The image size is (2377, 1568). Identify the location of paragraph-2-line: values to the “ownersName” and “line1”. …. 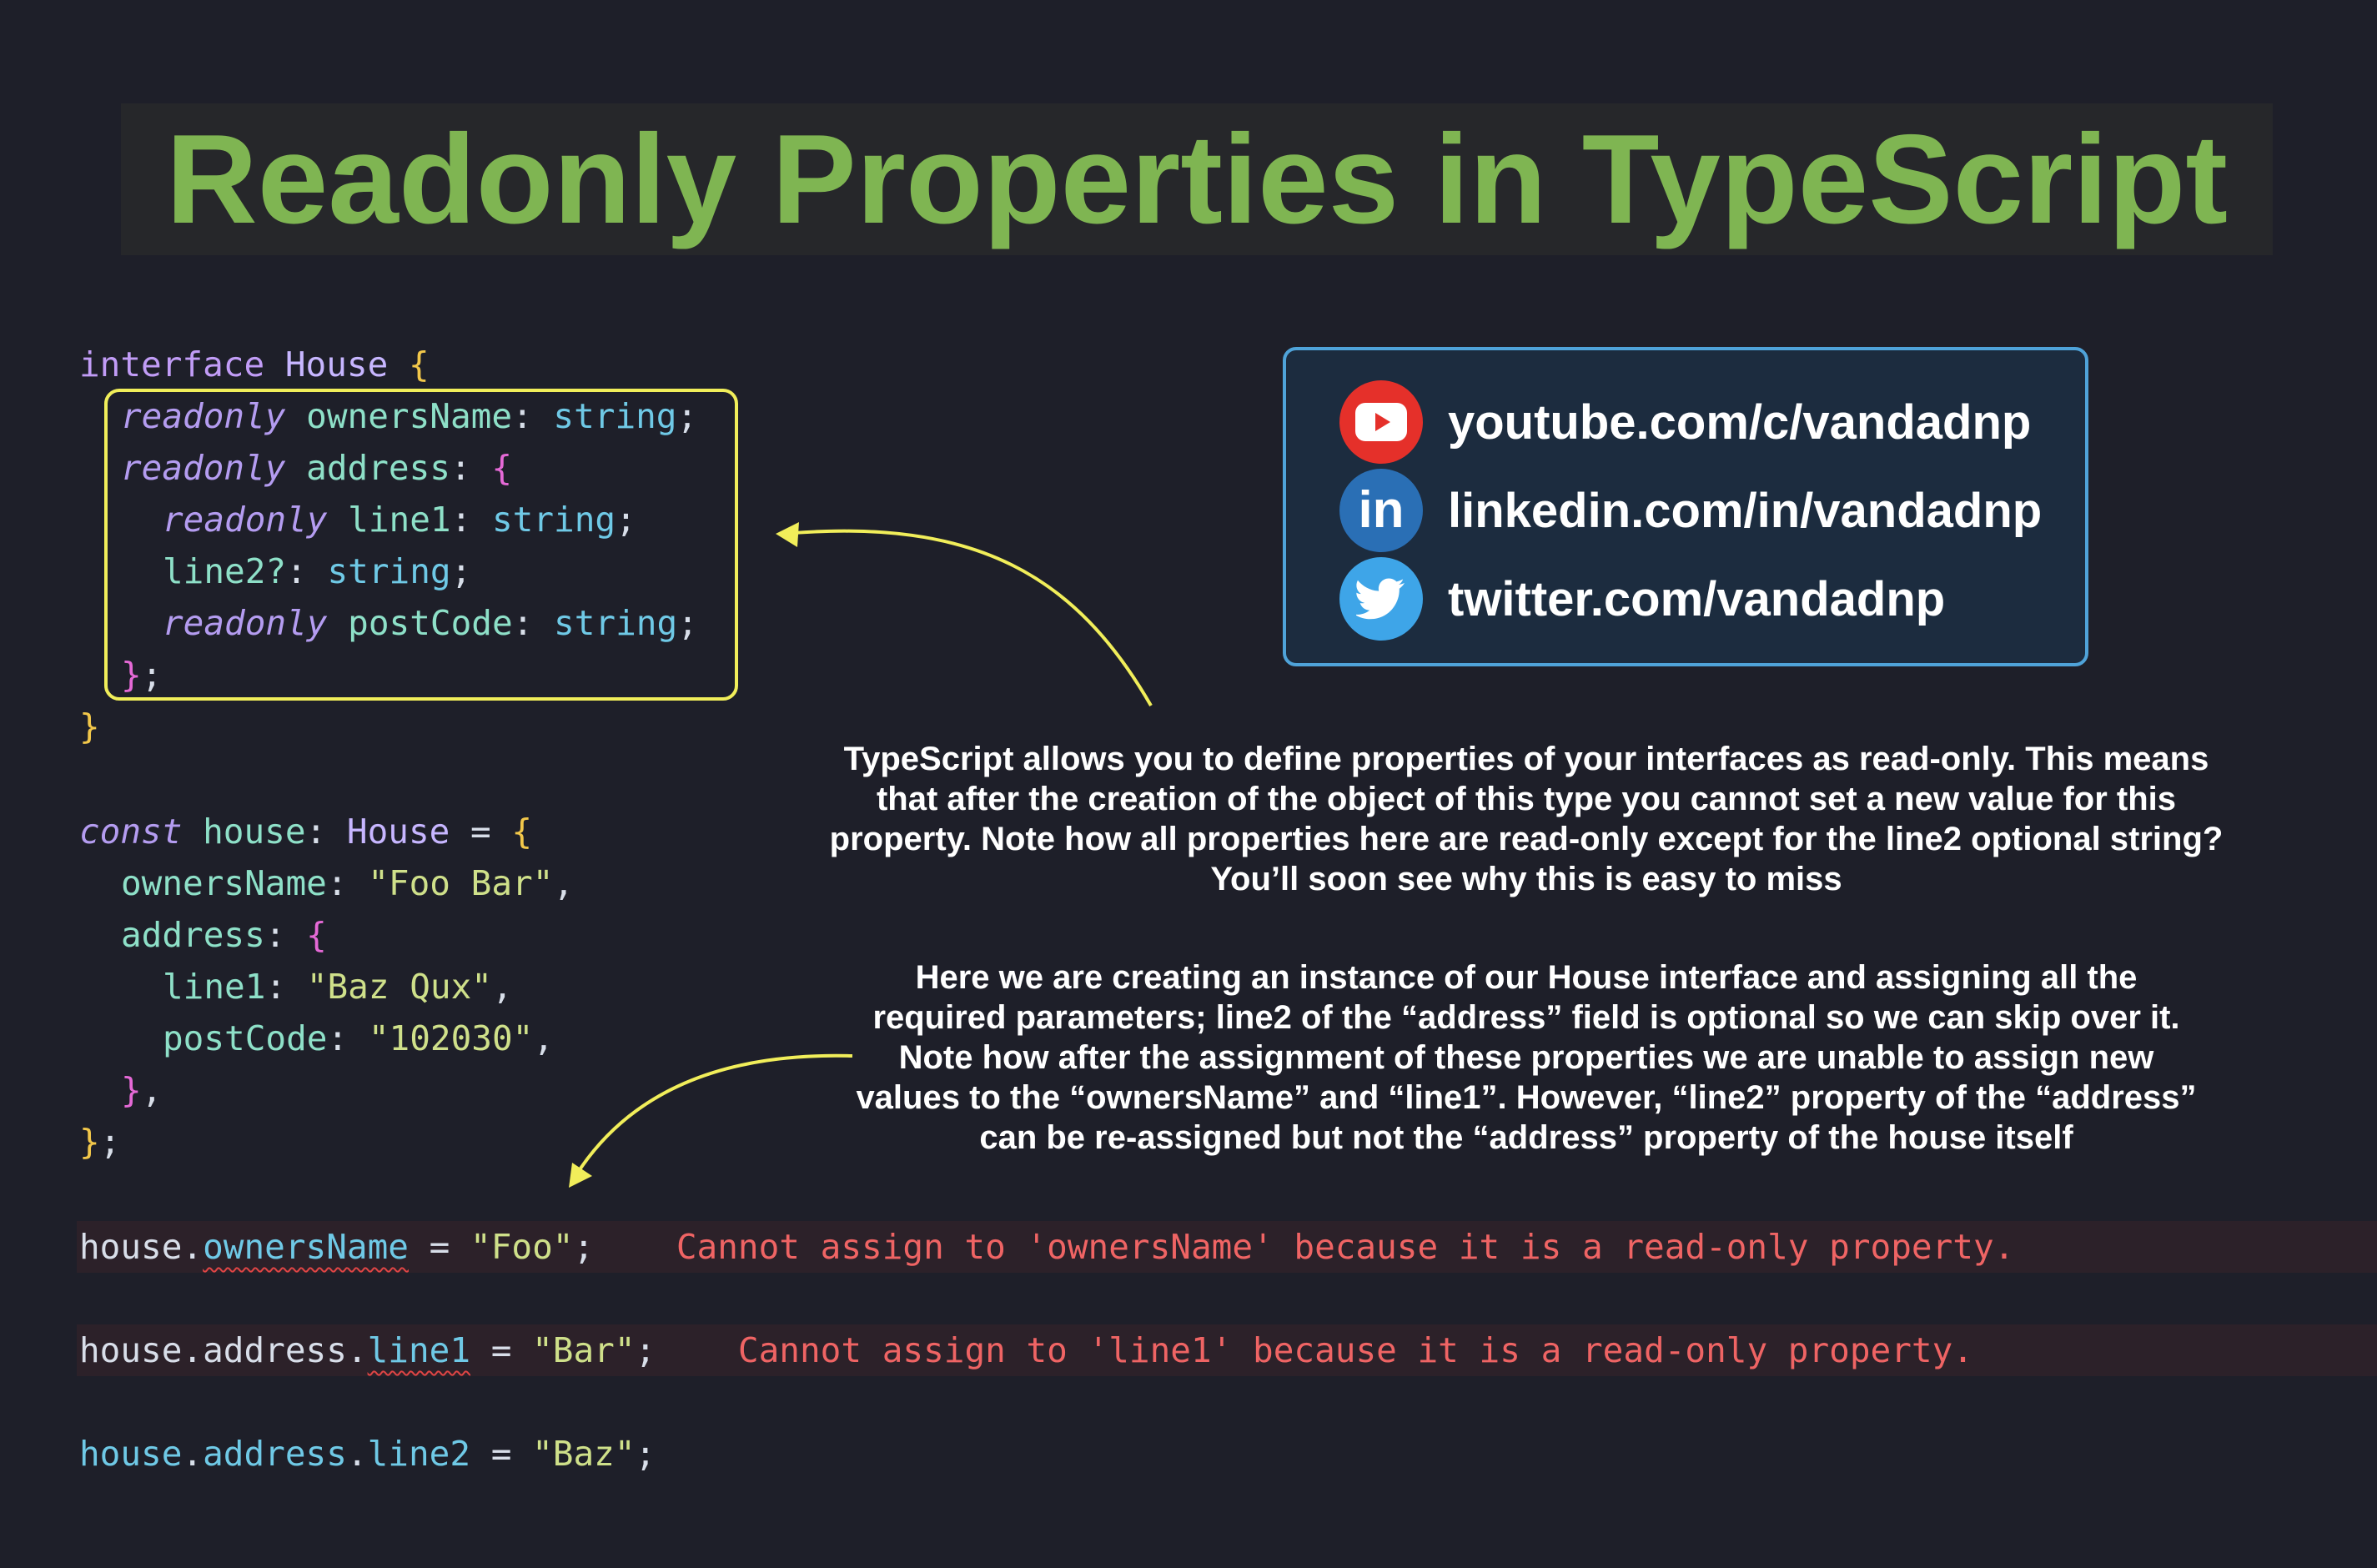
(1526, 1097).